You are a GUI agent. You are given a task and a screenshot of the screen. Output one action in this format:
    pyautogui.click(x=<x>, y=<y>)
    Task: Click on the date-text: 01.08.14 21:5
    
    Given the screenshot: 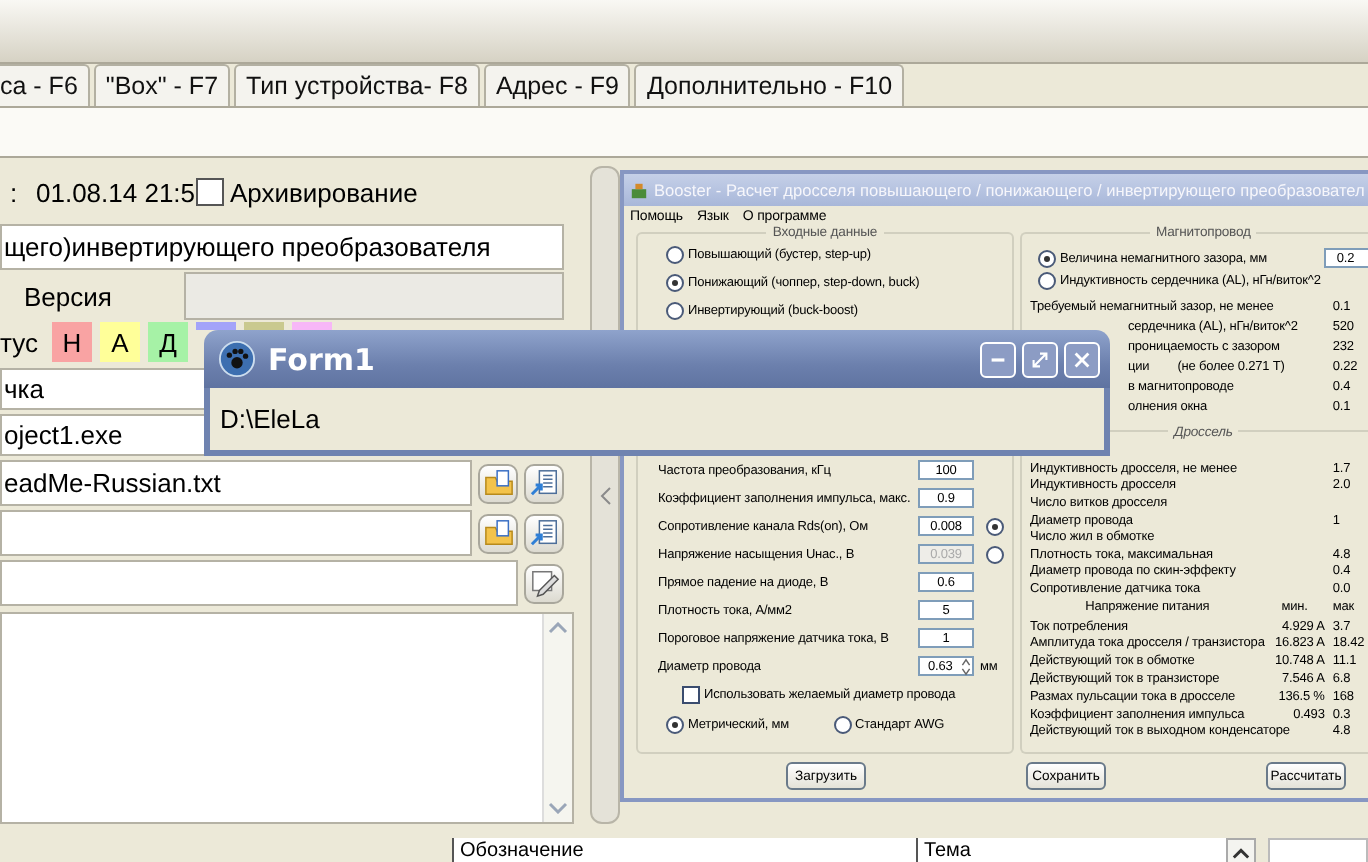 What is the action you would take?
    pyautogui.click(x=116, y=192)
    